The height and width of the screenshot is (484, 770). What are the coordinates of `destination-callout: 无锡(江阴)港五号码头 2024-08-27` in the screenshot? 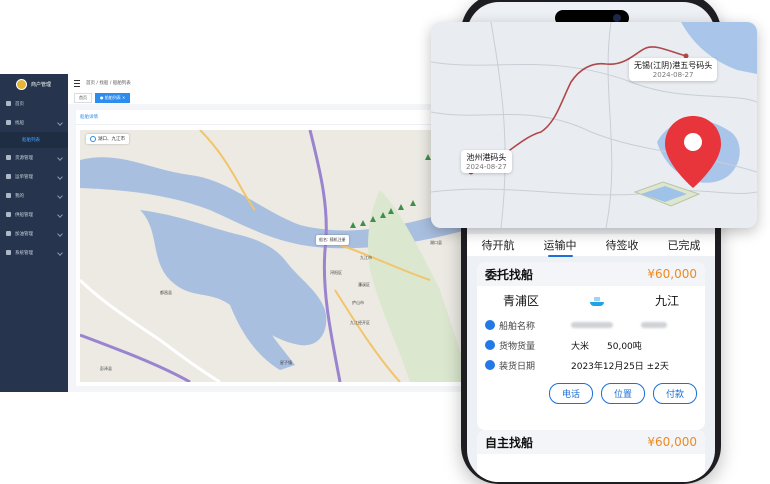 It's located at (673, 69).